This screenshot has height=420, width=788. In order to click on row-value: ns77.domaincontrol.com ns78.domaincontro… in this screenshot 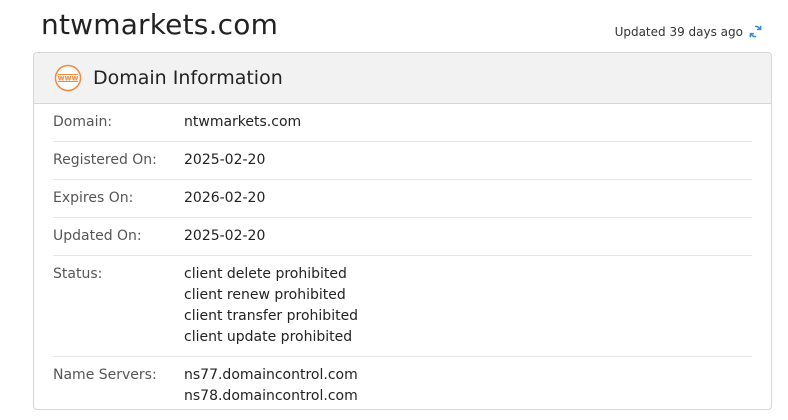, I will do `click(271, 386)`.